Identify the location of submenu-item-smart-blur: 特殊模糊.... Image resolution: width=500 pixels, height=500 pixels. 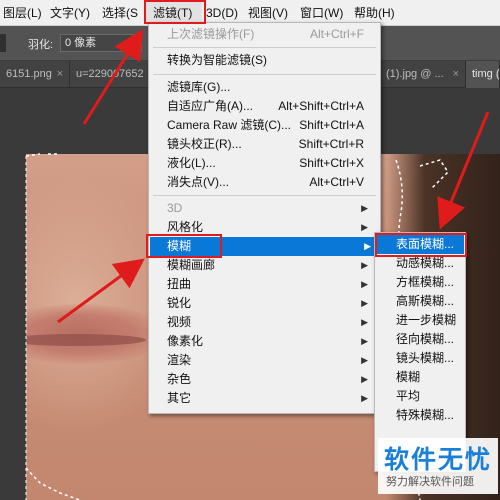
(420, 415).